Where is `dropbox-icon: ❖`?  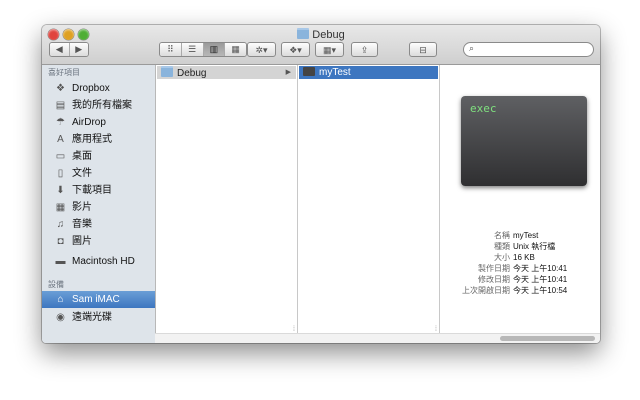 dropbox-icon: ❖ is located at coordinates (60, 88).